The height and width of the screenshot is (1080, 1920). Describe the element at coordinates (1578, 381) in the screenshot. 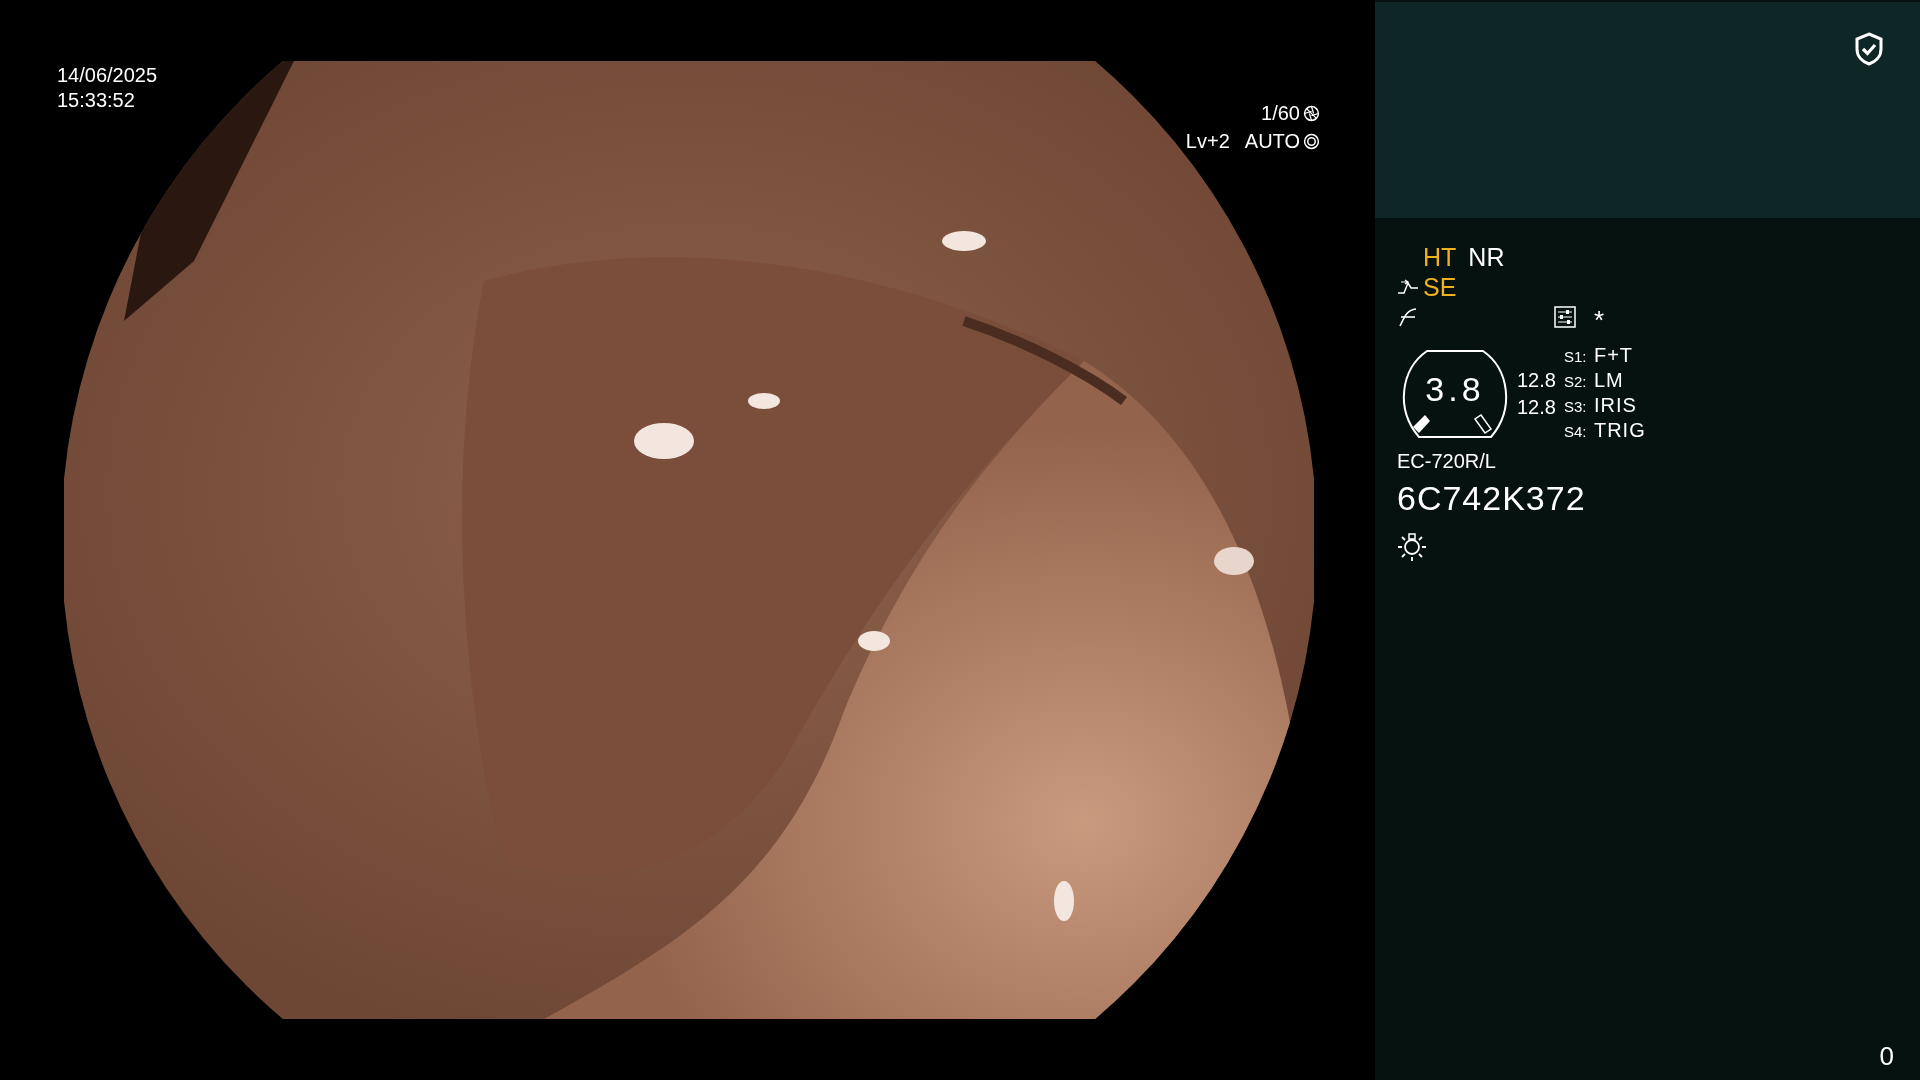

I see `switch-key: S2:` at that location.